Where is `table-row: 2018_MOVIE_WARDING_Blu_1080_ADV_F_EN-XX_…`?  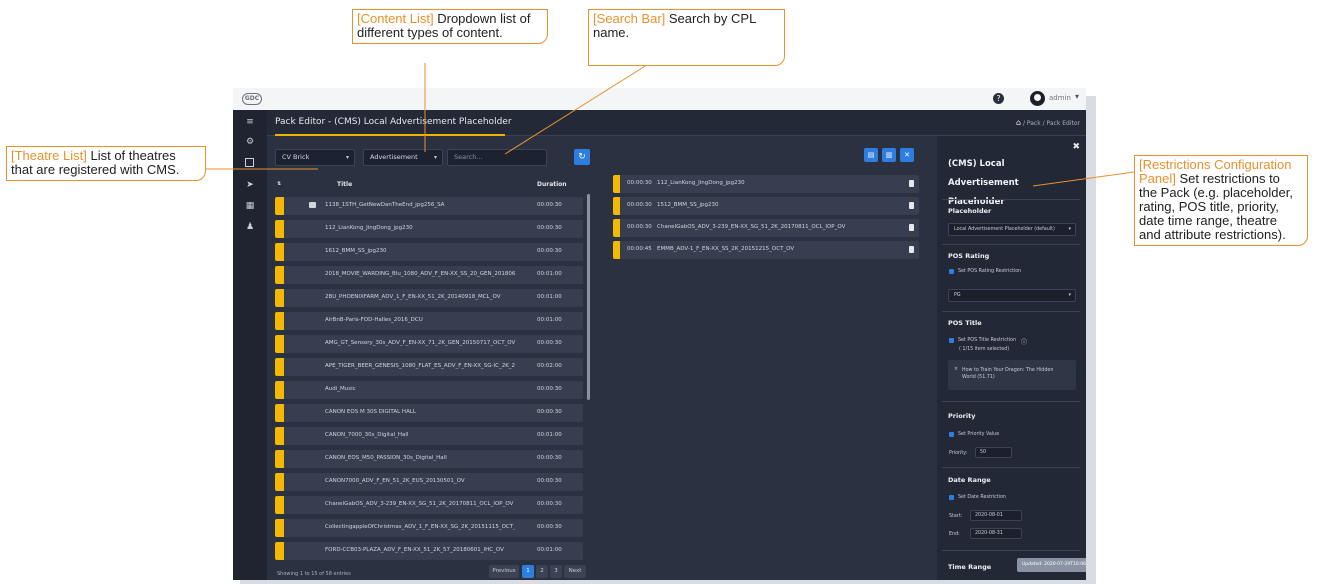
table-row: 2018_MOVIE_WARDING_Blu_1080_ADV_F_EN-XX_… is located at coordinates (429, 275).